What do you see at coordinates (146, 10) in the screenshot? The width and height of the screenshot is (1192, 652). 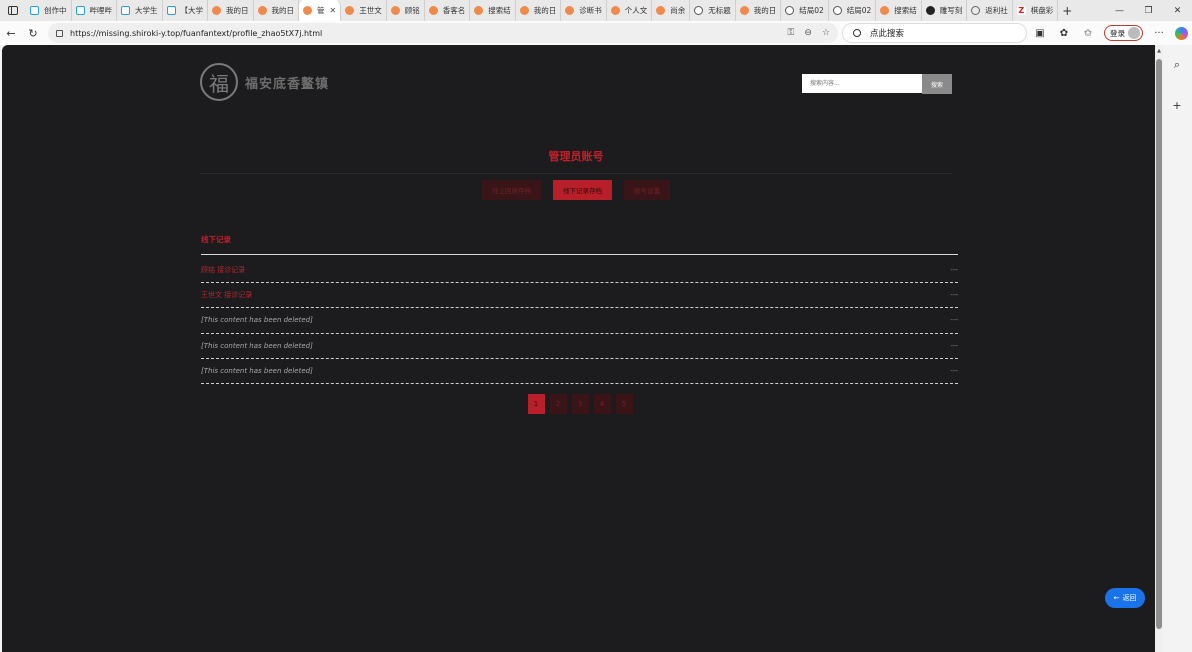 I see `browser-tab-label: 大学生` at bounding box center [146, 10].